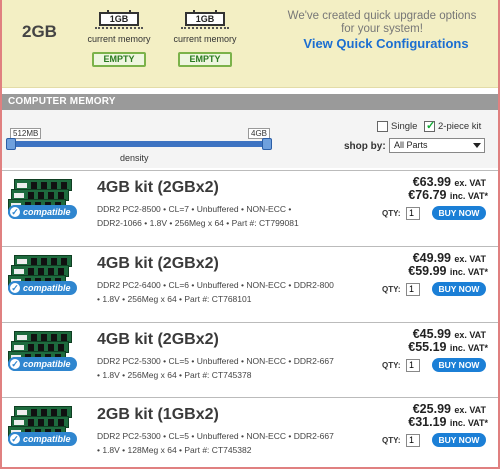  Describe the element at coordinates (39, 31) in the screenshot. I see `total-capacity: 2GB` at that location.